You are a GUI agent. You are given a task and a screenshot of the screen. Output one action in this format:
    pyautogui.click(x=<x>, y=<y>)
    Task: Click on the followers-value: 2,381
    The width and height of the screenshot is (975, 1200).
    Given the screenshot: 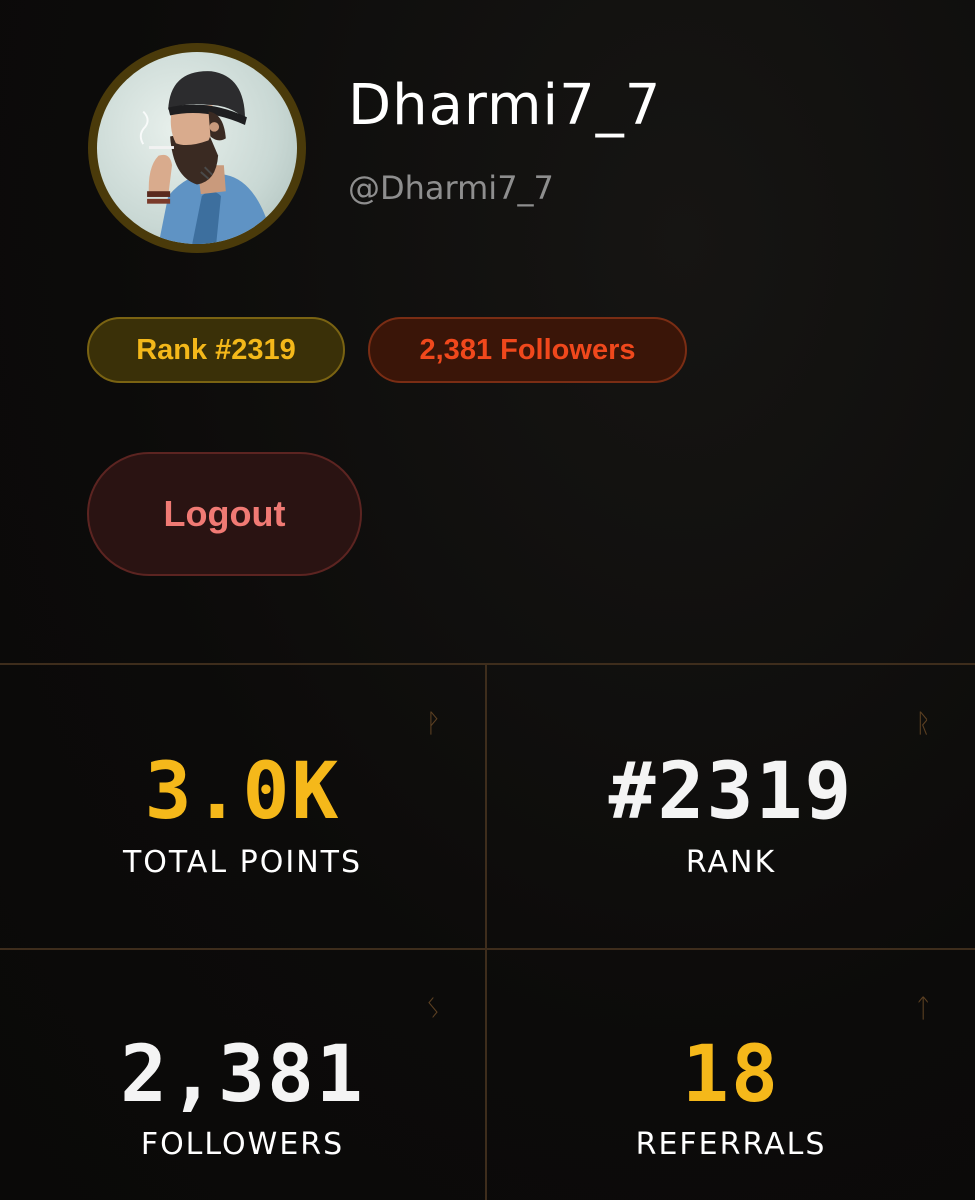 What is the action you would take?
    pyautogui.click(x=242, y=1075)
    